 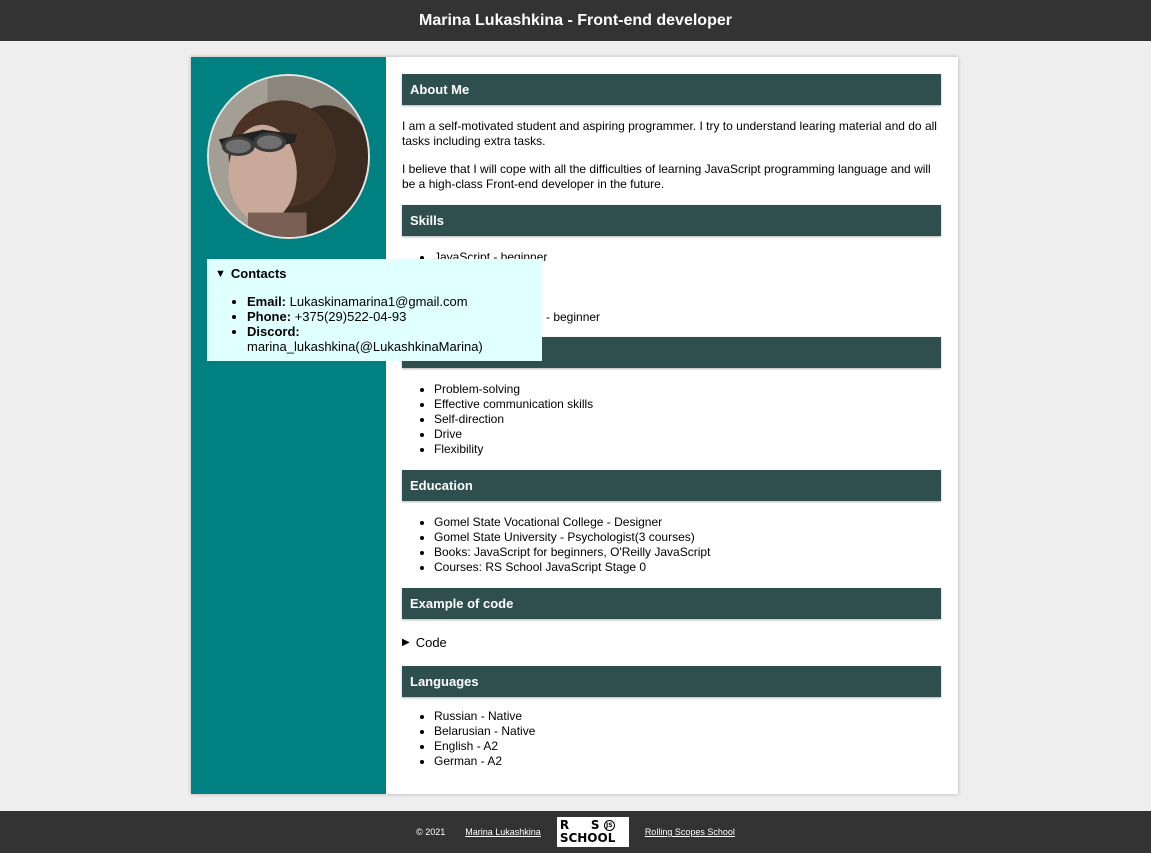 I want to click on page-header: Marina Lukashkina - Front-end developer, so click(x=575, y=20).